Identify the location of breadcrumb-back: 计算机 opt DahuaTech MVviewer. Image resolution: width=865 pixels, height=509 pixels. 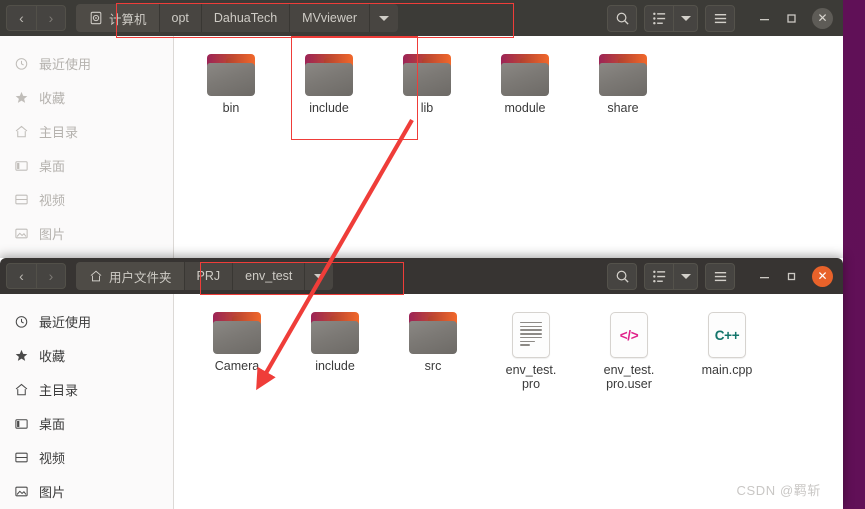
(237, 18).